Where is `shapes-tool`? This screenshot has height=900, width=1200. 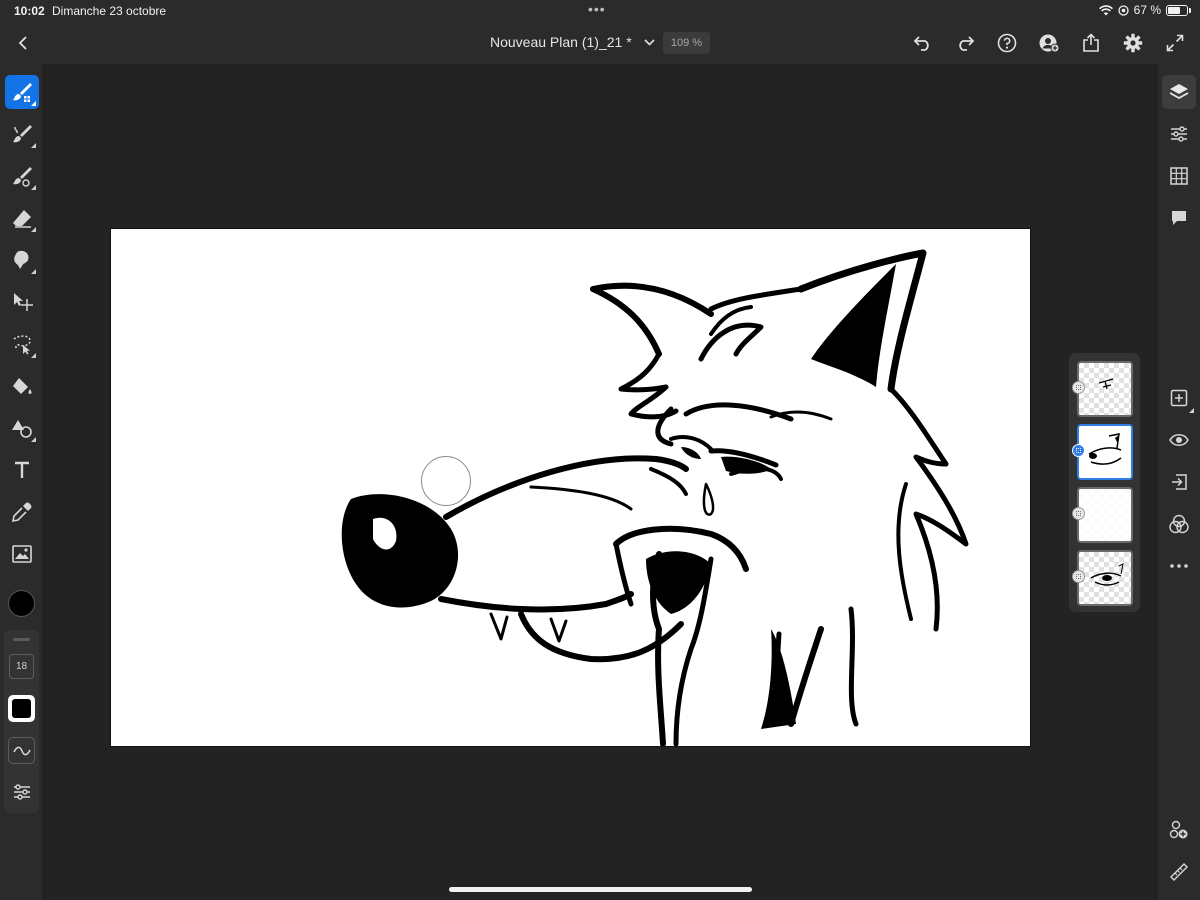 shapes-tool is located at coordinates (22, 428).